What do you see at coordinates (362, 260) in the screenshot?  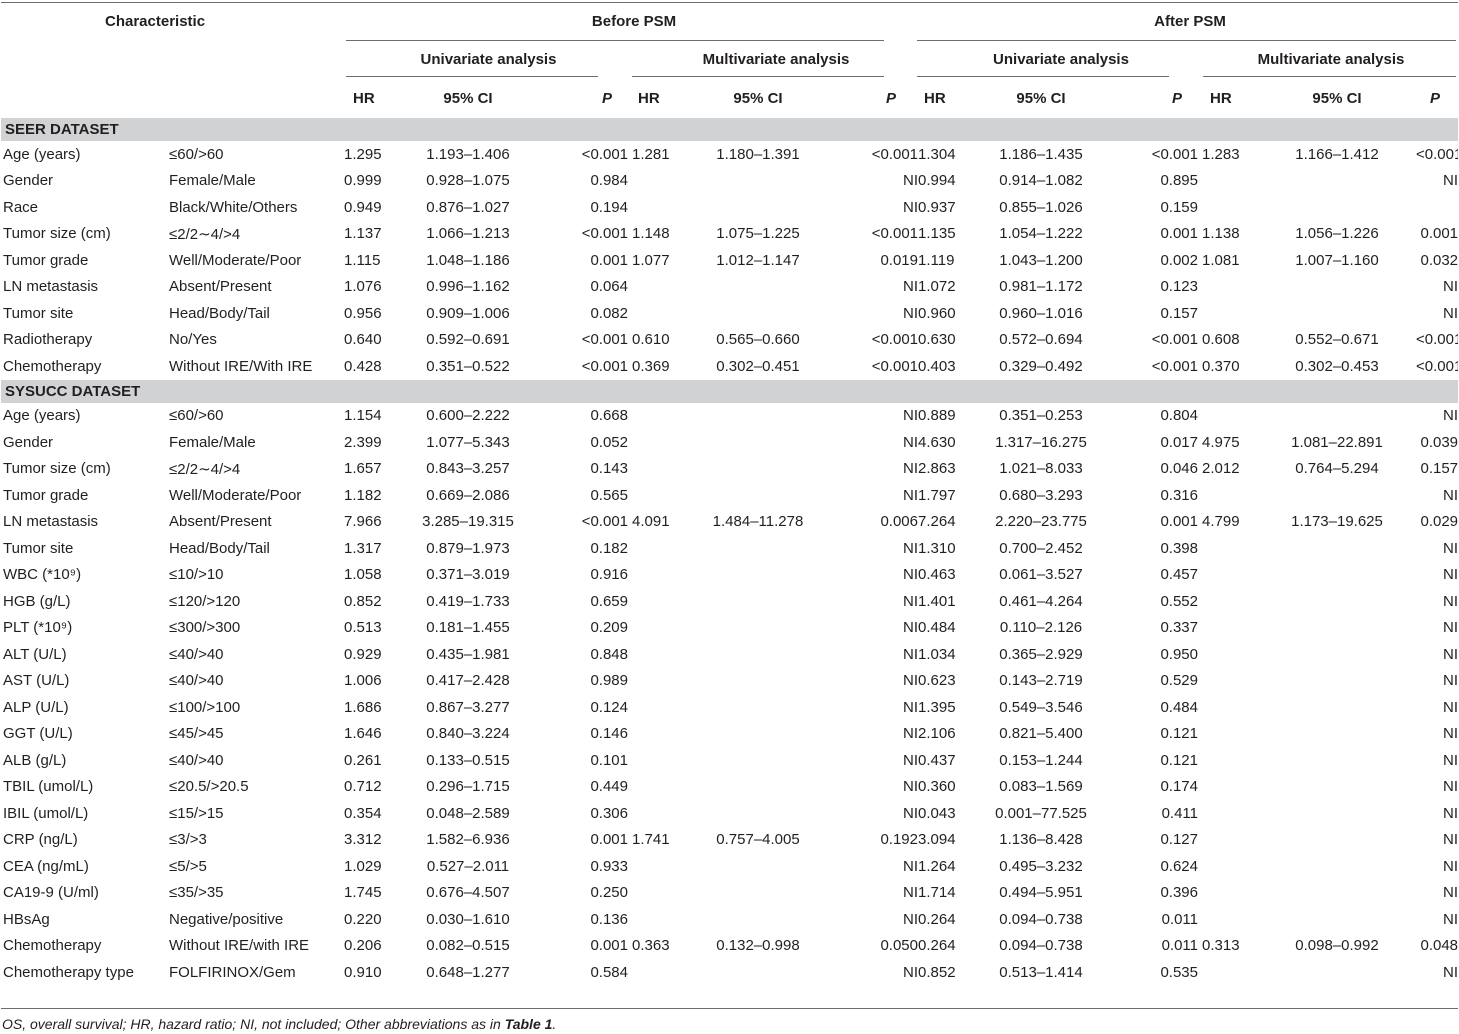 I see `cell-hr-before-uni: 1.115` at bounding box center [362, 260].